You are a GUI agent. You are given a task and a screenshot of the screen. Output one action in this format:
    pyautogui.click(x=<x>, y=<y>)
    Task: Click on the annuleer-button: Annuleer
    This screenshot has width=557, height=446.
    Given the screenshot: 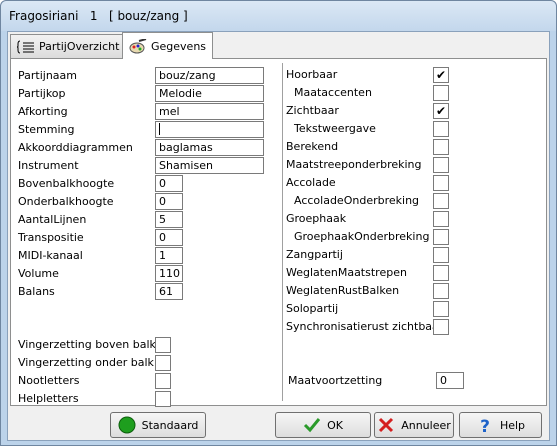 What is the action you would take?
    pyautogui.click(x=414, y=425)
    